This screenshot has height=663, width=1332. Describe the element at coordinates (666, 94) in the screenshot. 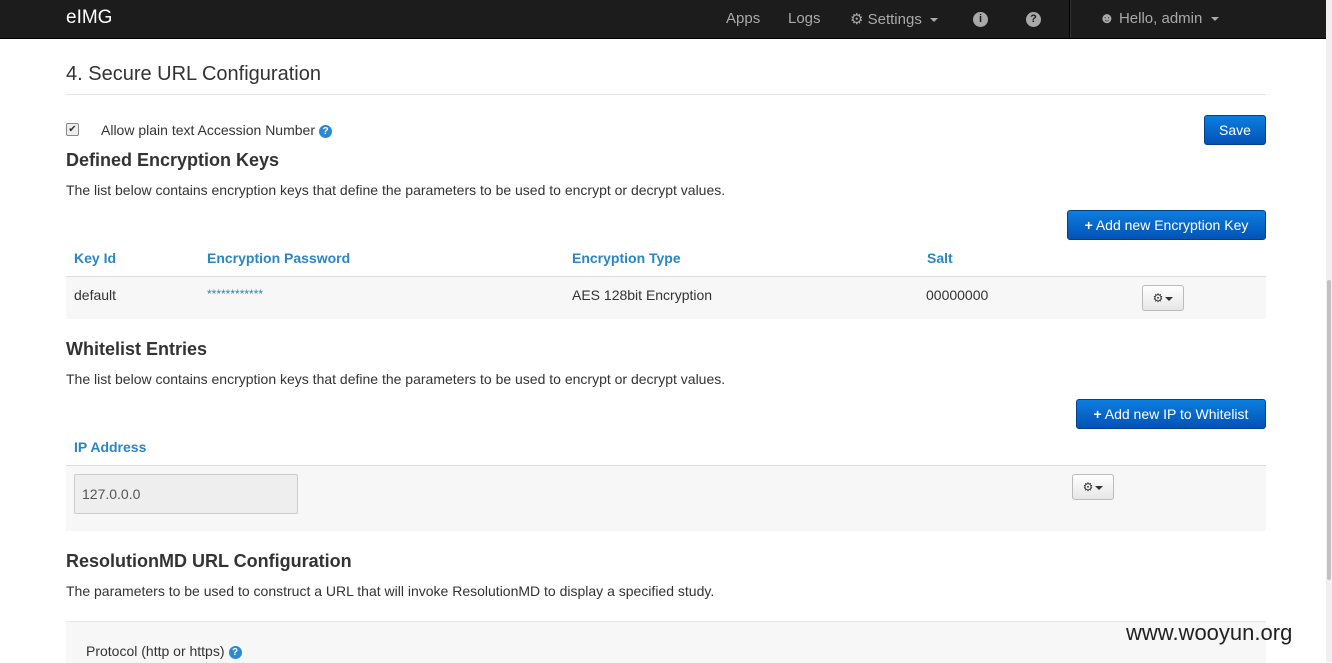

I see `section-divider` at that location.